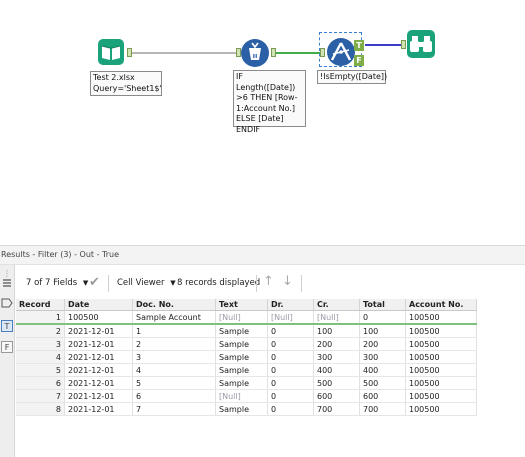  I want to click on table-row: 4 2021-12-01 3 Sample 0 300 300 100500, so click(246, 357).